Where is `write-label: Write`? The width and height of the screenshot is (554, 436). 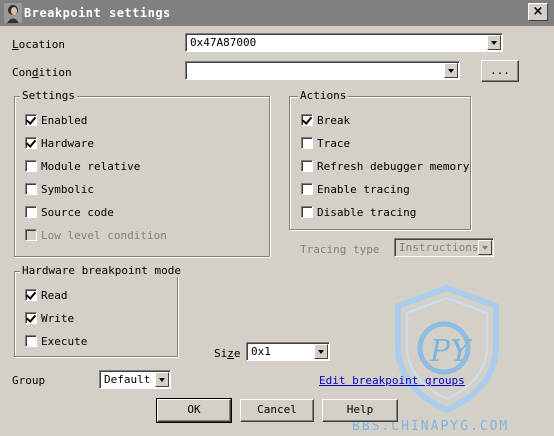
write-label: Write is located at coordinates (58, 318).